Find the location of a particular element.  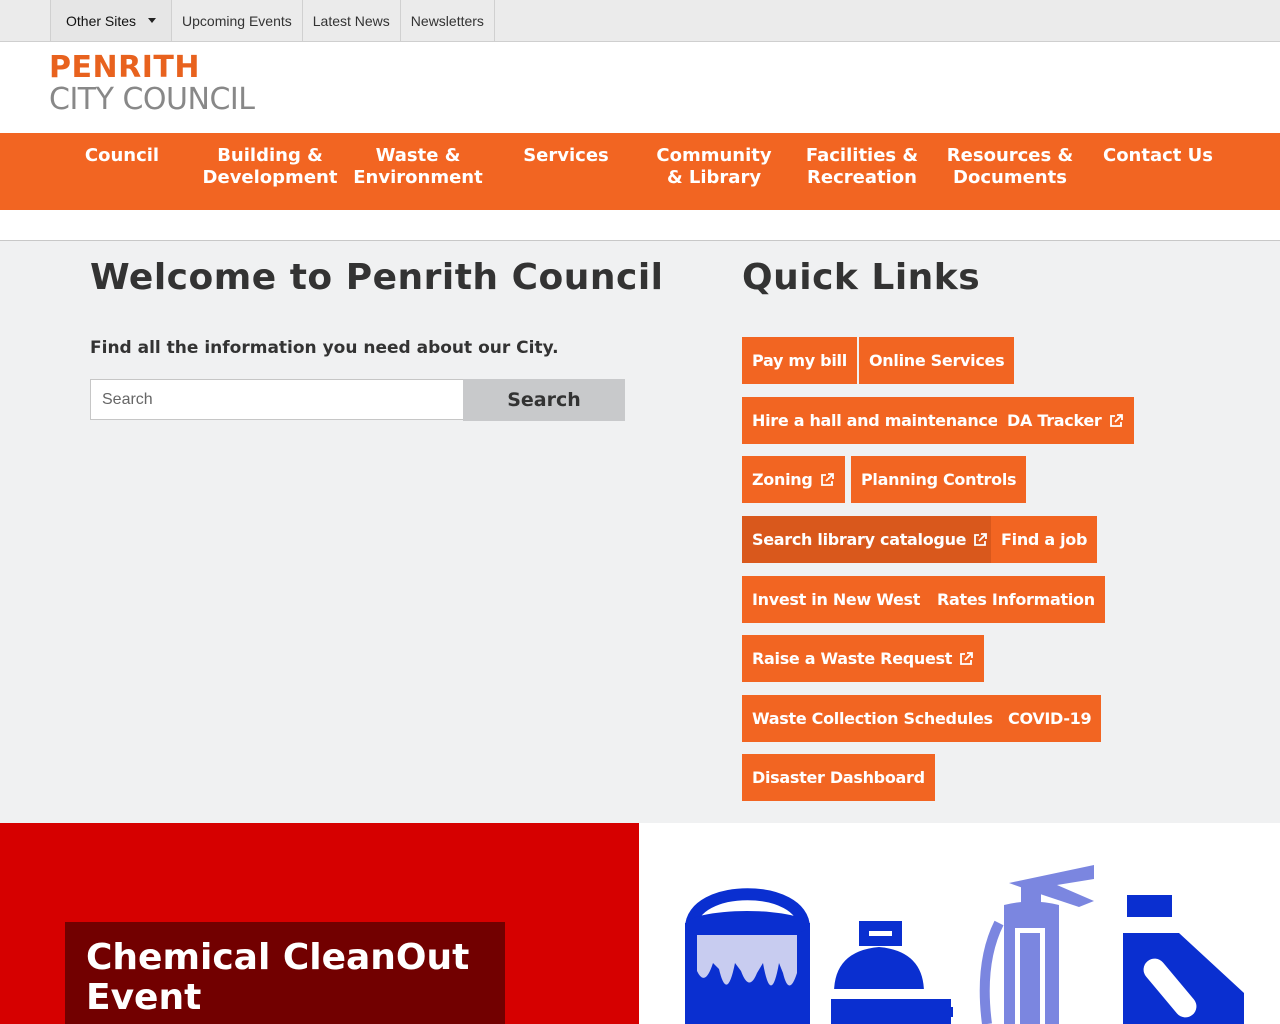

quick-link-label: Online Services is located at coordinates (937, 360).